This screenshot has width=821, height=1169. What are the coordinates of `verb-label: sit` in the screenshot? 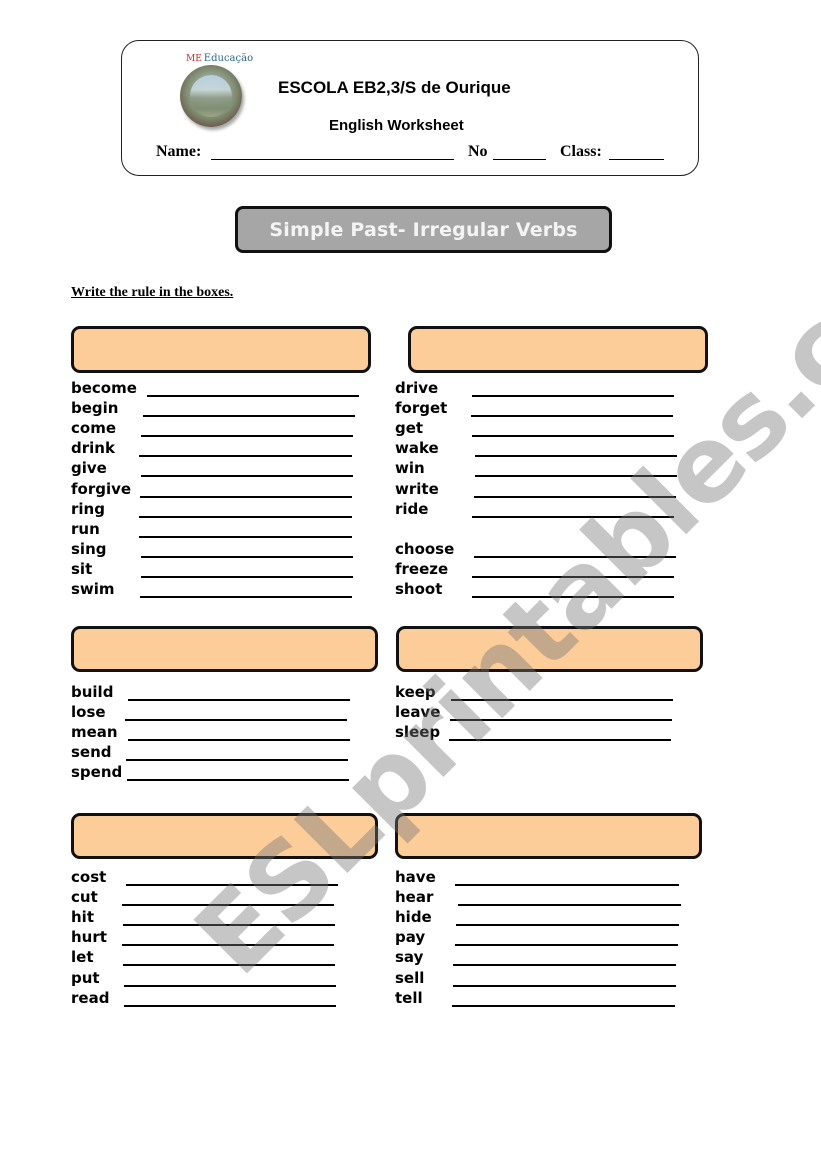 It's located at (82, 568).